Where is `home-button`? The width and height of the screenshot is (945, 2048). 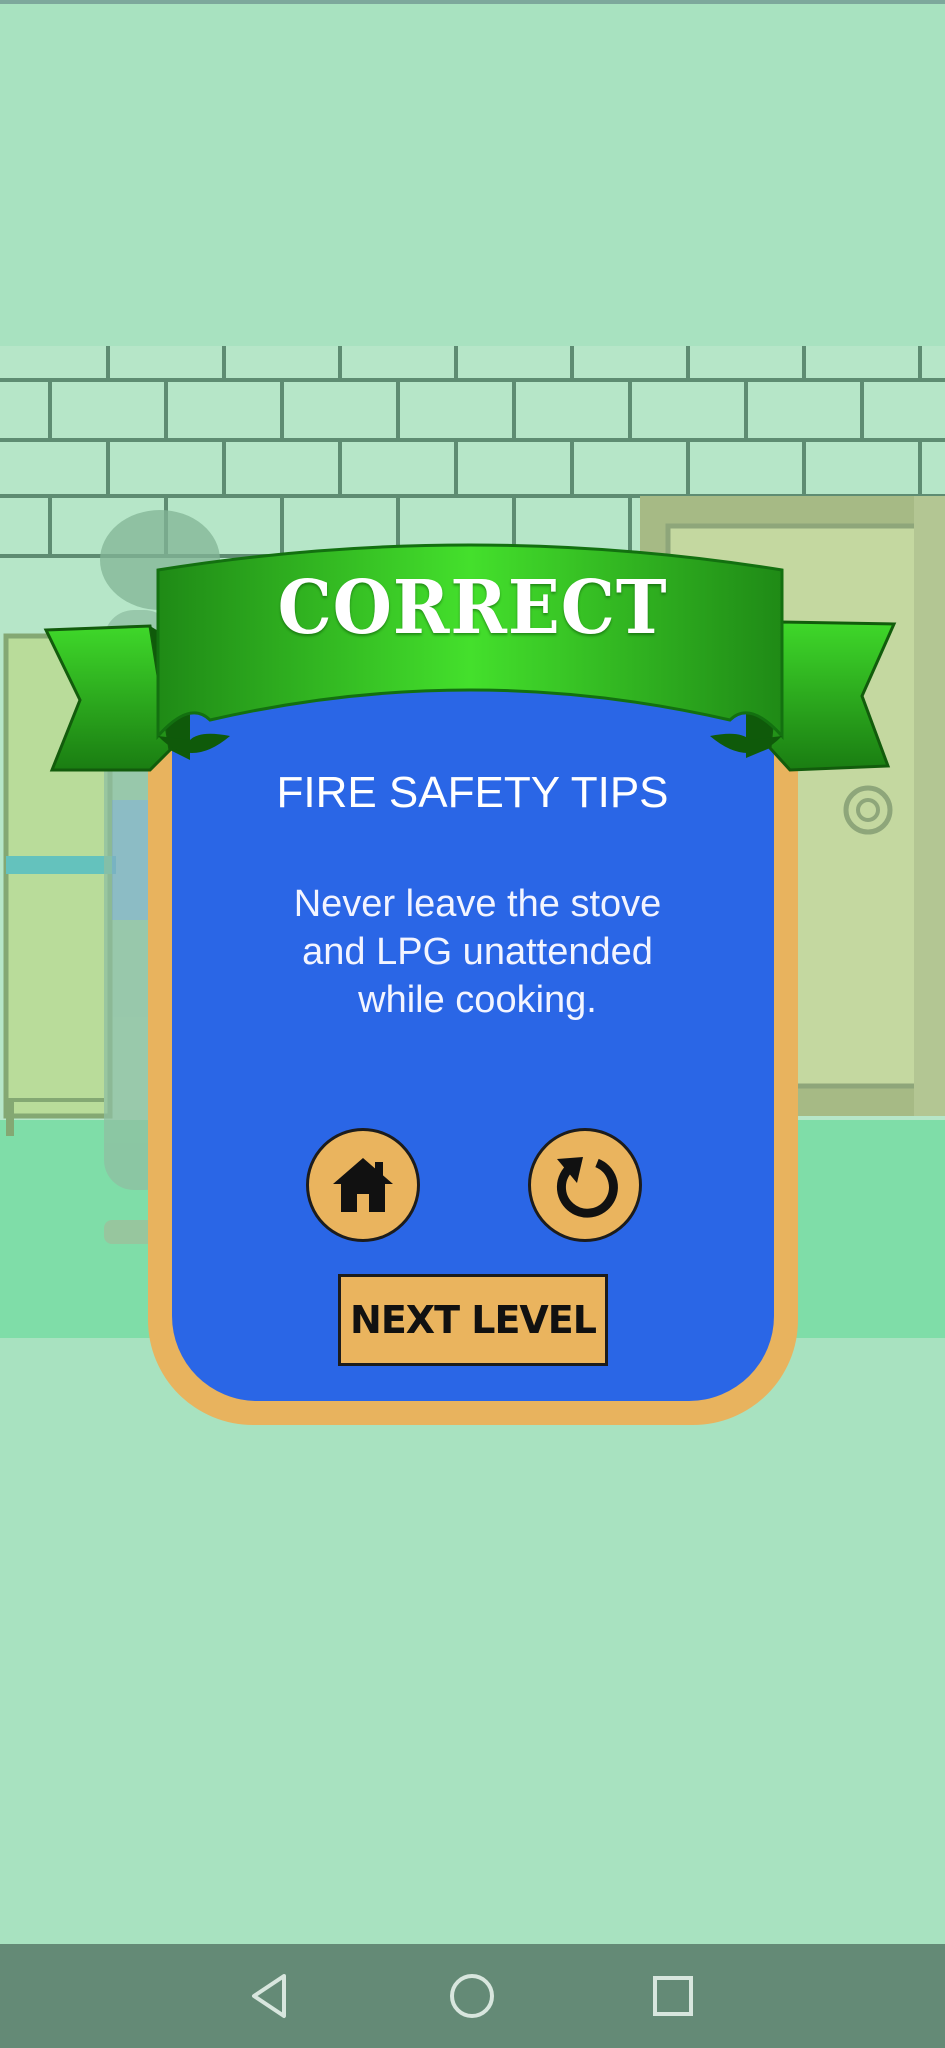 home-button is located at coordinates (363, 1185).